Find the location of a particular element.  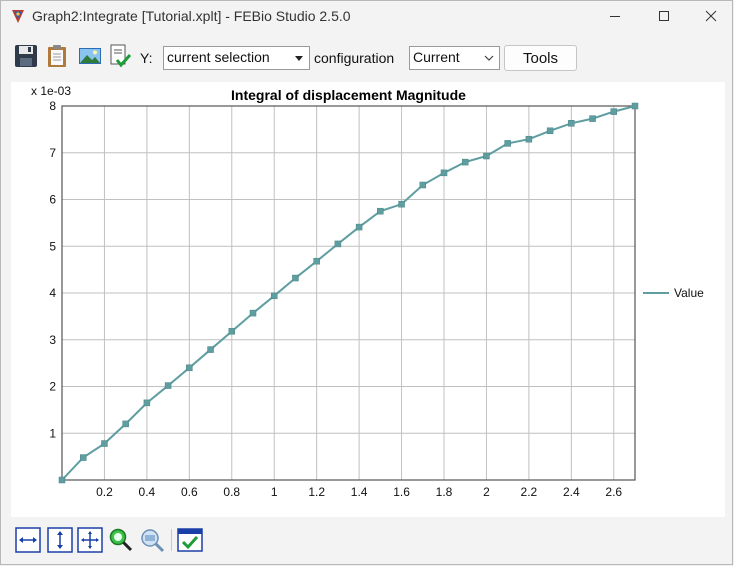

bottom-toolbar is located at coordinates (366, 541).